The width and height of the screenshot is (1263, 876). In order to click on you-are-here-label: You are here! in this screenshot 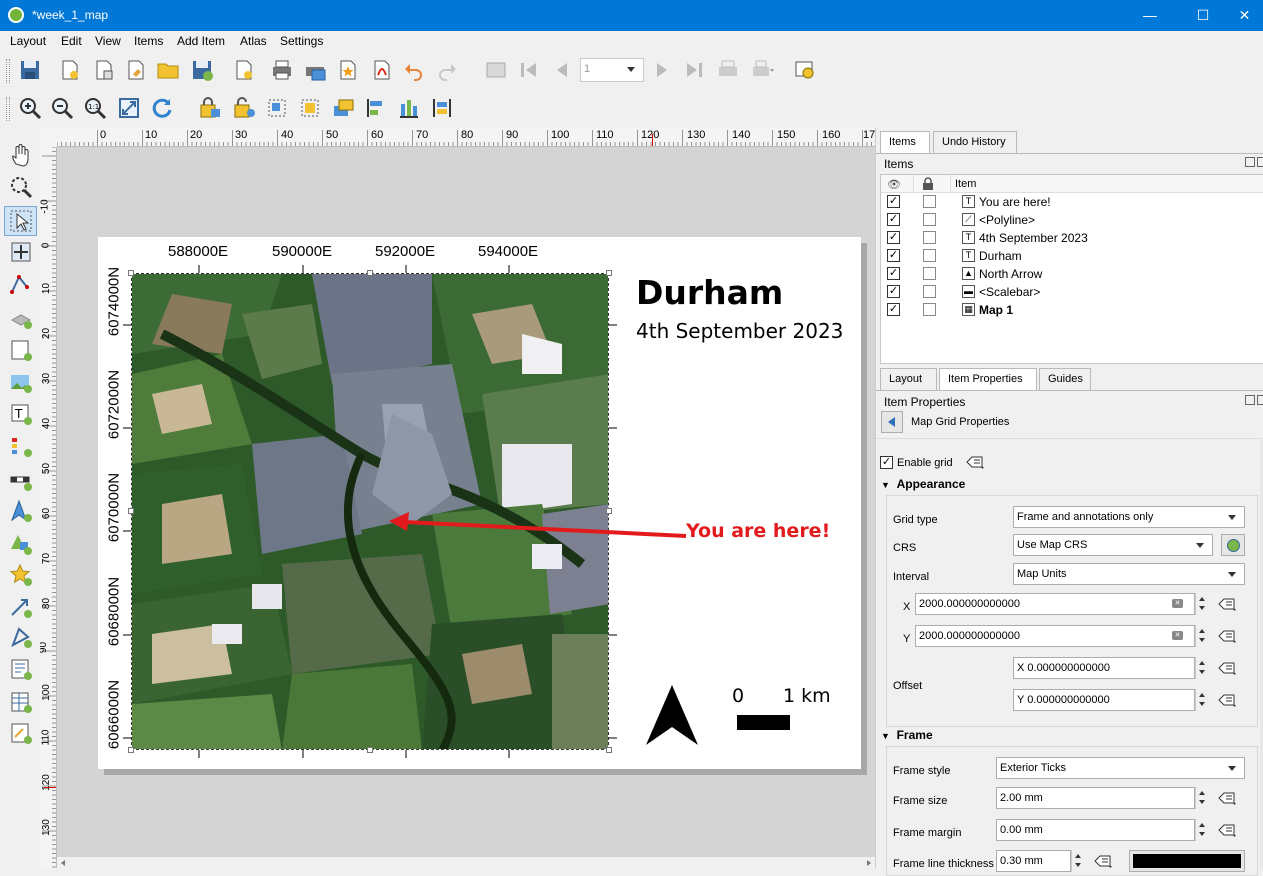, I will do `click(758, 531)`.